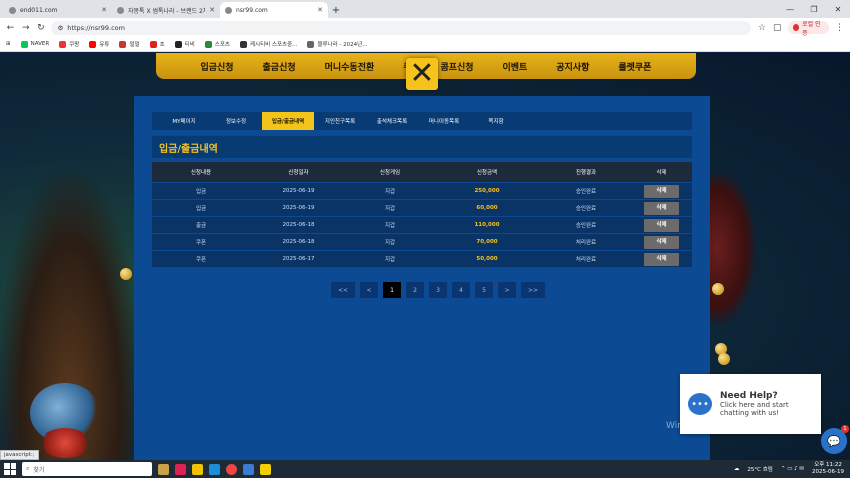 This screenshot has width=850, height=478. What do you see at coordinates (661, 173) in the screenshot?
I see `column-header: 삭제` at bounding box center [661, 173].